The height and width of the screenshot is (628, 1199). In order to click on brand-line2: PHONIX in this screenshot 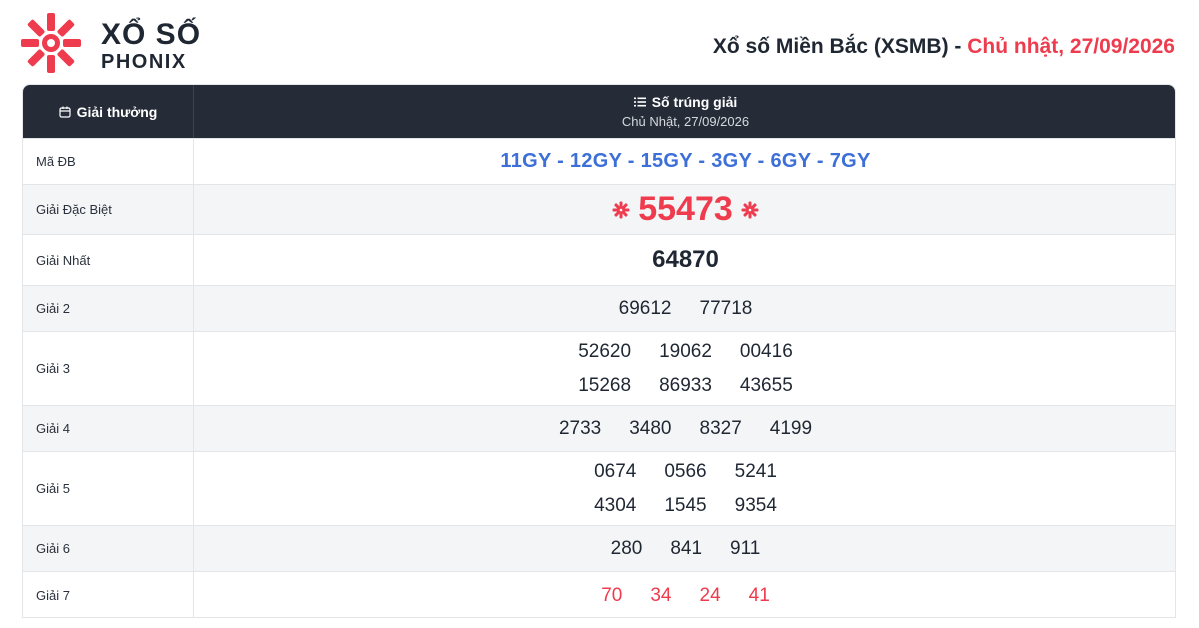, I will do `click(144, 62)`.